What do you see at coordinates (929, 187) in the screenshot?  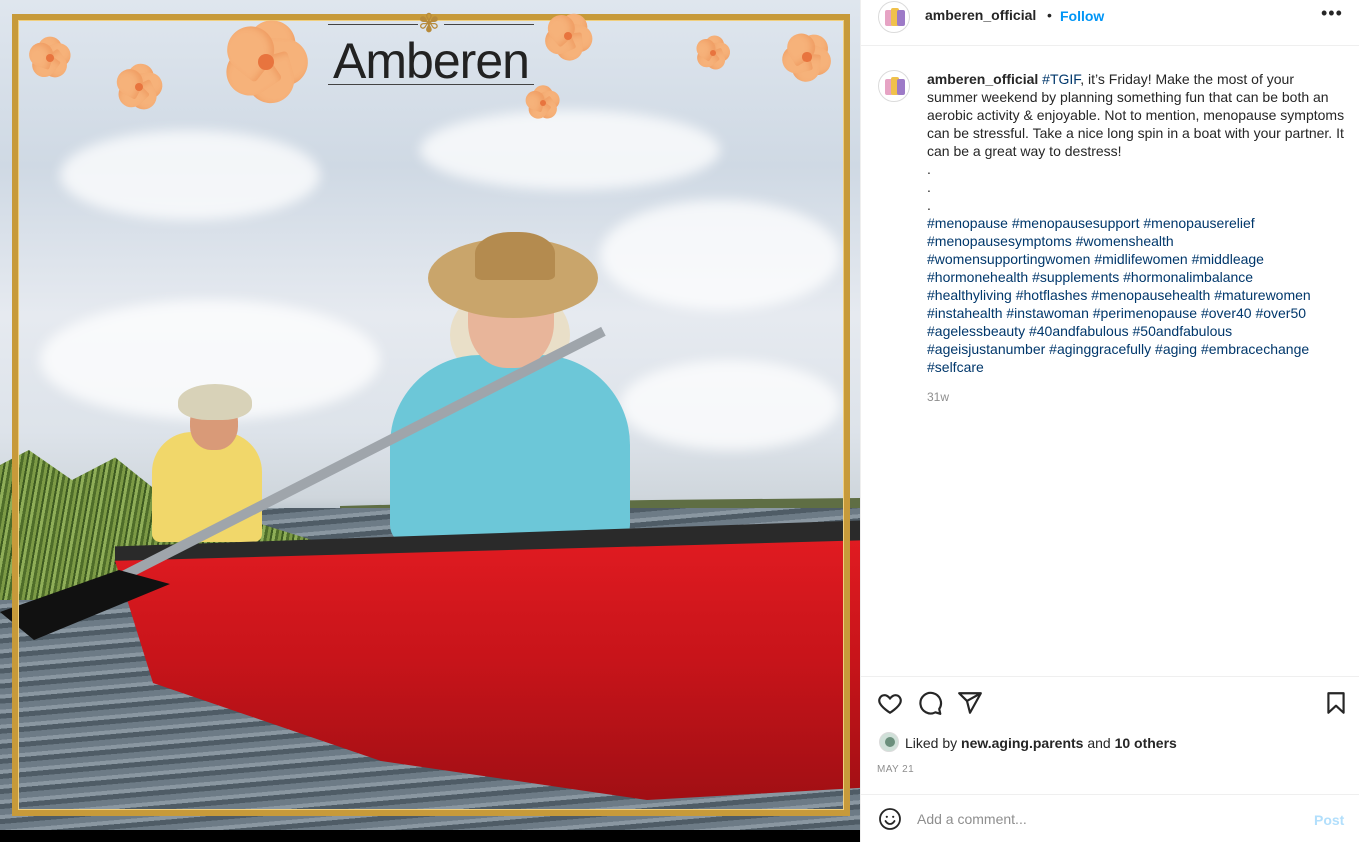 I see `caption-dots: . . .` at bounding box center [929, 187].